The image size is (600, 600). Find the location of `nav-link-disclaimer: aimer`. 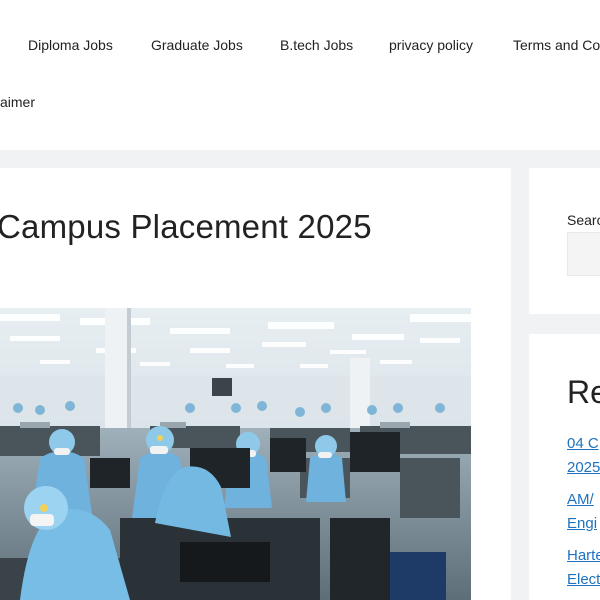

nav-link-disclaimer: aimer is located at coordinates (17, 102).